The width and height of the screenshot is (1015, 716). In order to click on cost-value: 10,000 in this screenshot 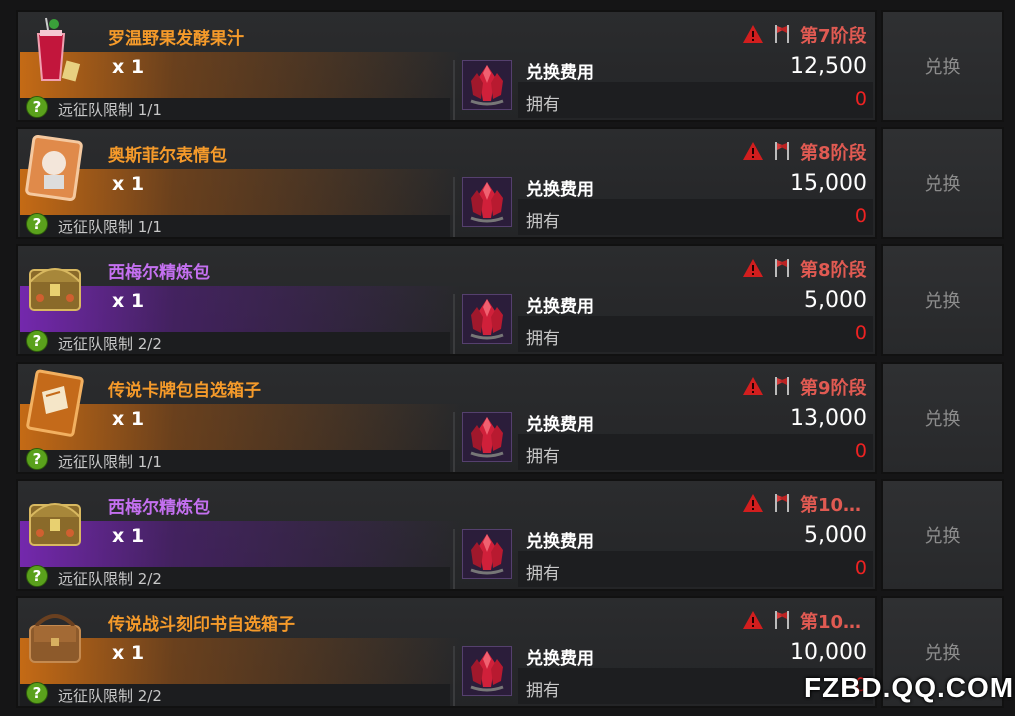, I will do `click(828, 652)`.